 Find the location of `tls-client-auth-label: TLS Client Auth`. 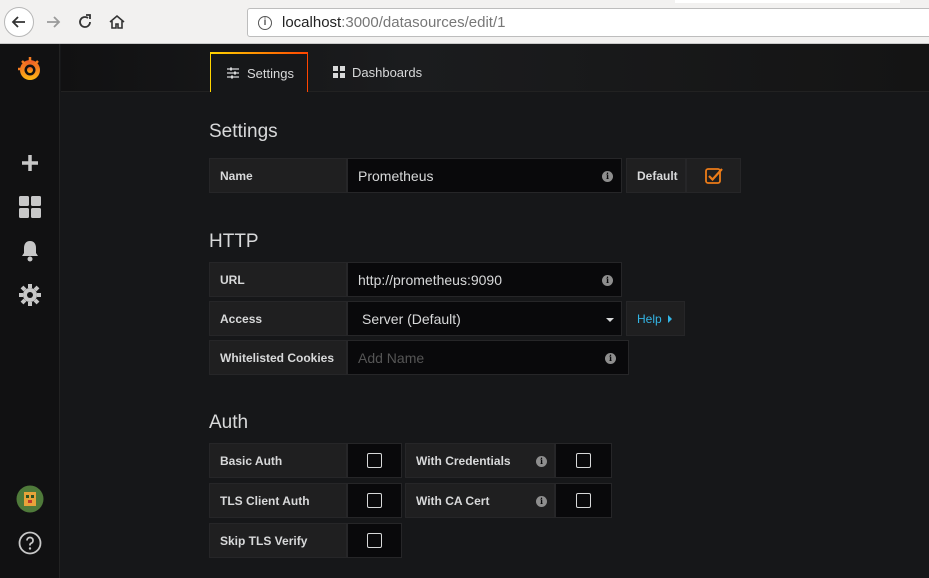

tls-client-auth-label: TLS Client Auth is located at coordinates (278, 500).